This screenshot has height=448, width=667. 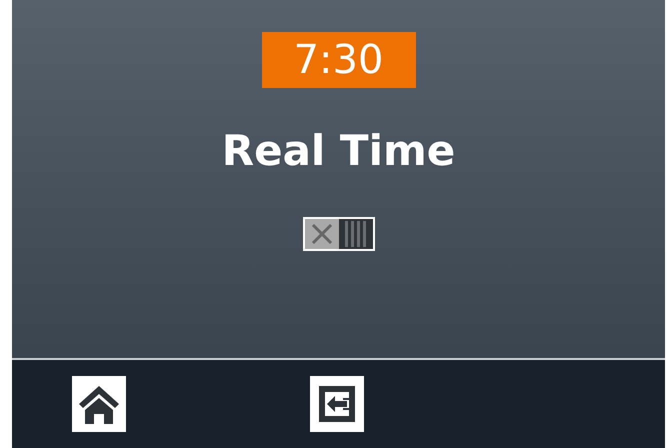 What do you see at coordinates (339, 60) in the screenshot?
I see `clock-time: 7:30` at bounding box center [339, 60].